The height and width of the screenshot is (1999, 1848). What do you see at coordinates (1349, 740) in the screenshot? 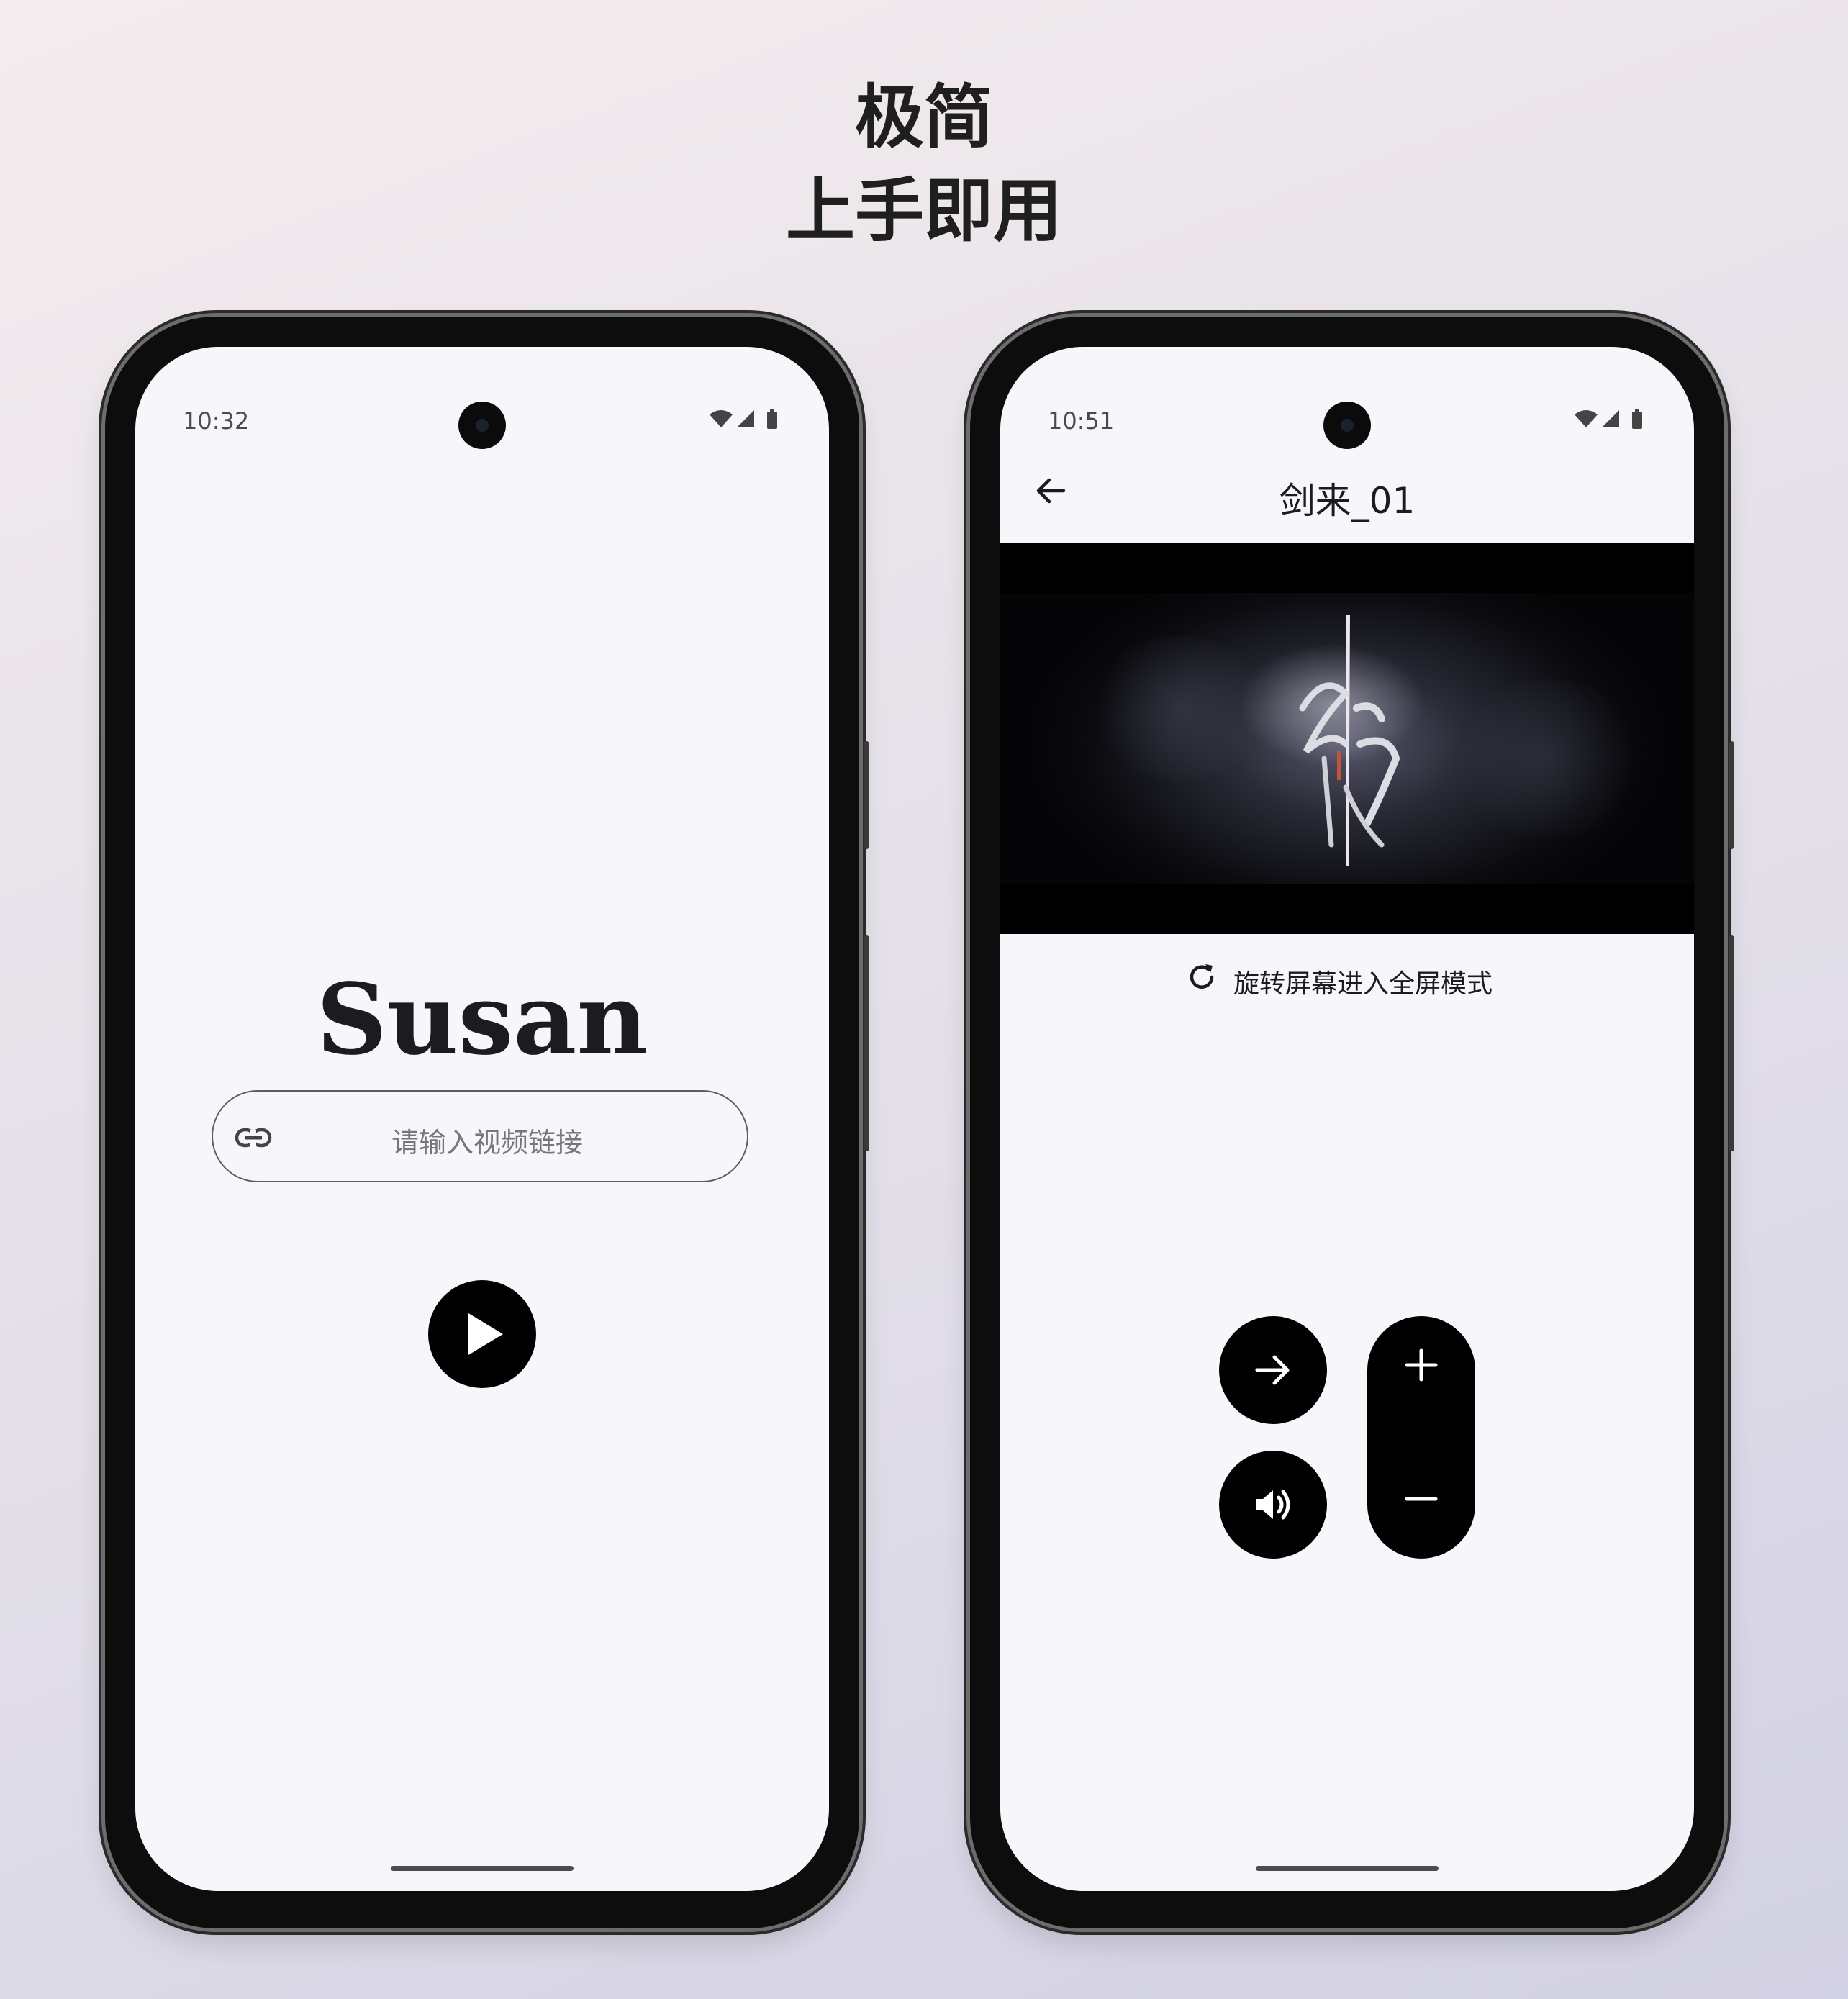
I see `calligraphy-artwork` at bounding box center [1349, 740].